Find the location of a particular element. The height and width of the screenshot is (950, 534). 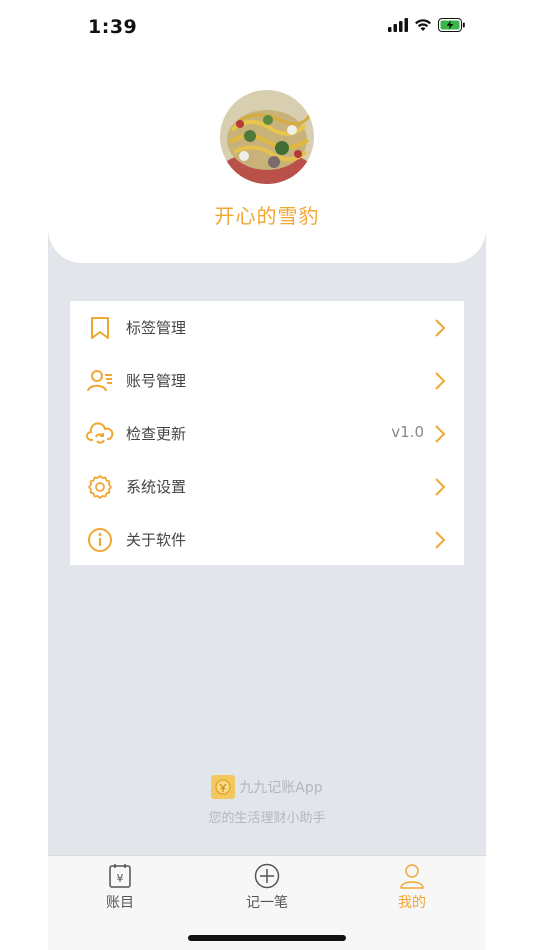

tab-add-record: 记一笔 is located at coordinates (267, 890).